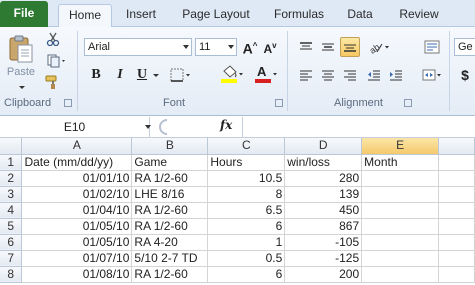 The height and width of the screenshot is (285, 475). I want to click on column-header-a: A, so click(77, 146).